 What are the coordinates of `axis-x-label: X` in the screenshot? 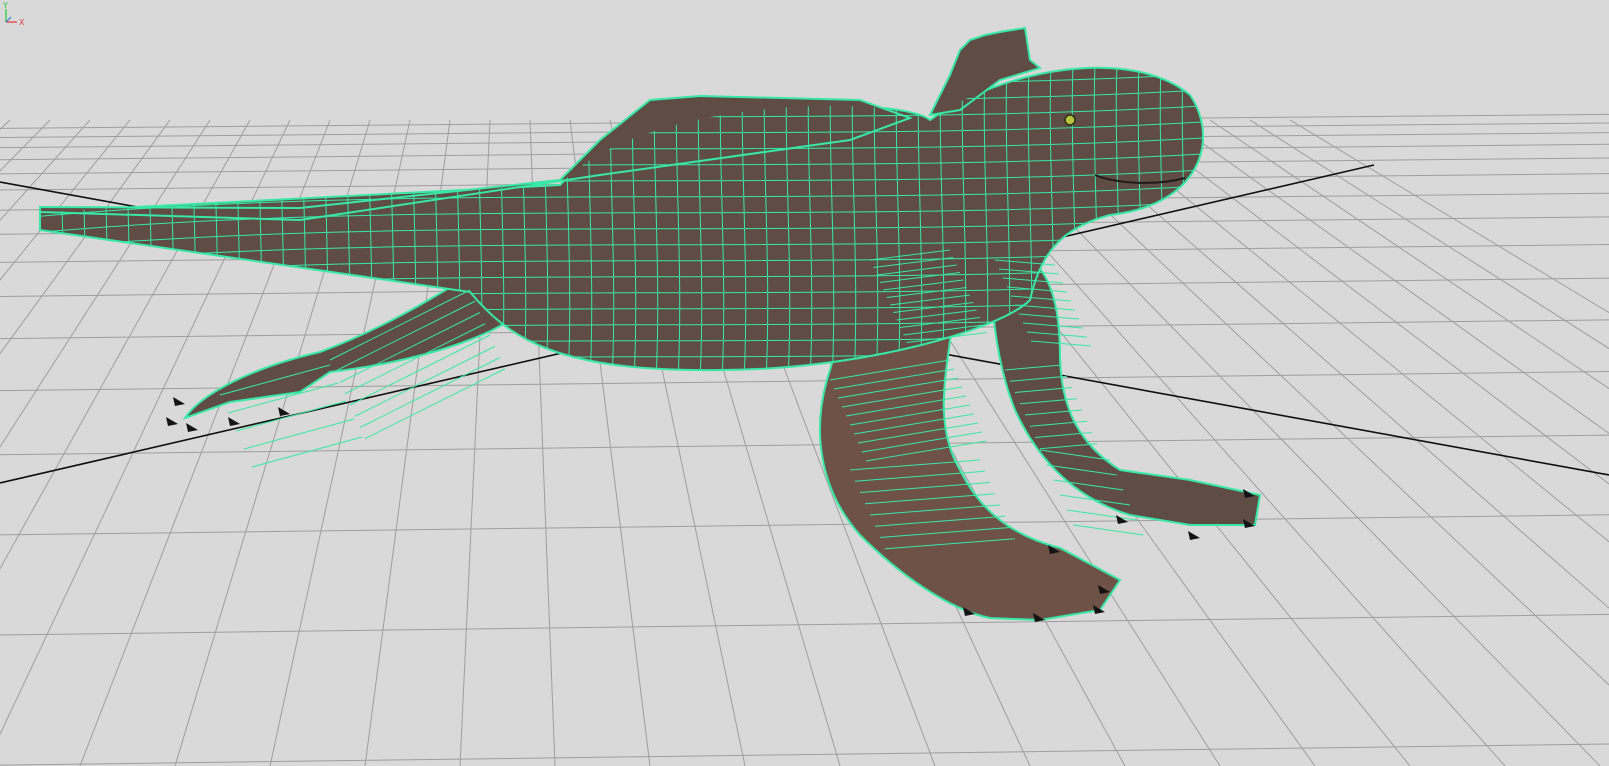 It's located at (22, 22).